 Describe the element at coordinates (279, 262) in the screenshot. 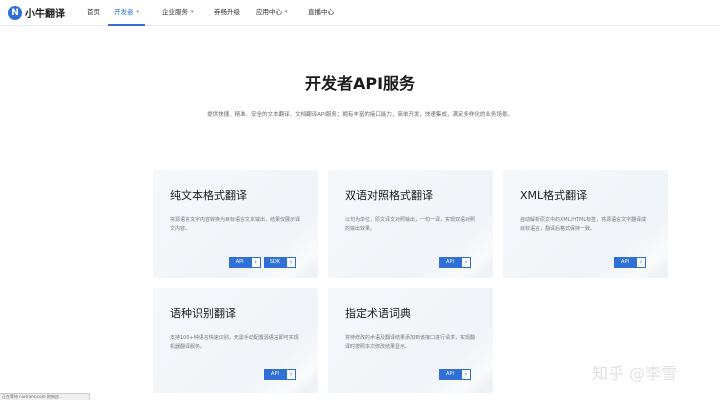

I see `sdk-button: SDK ›` at that location.